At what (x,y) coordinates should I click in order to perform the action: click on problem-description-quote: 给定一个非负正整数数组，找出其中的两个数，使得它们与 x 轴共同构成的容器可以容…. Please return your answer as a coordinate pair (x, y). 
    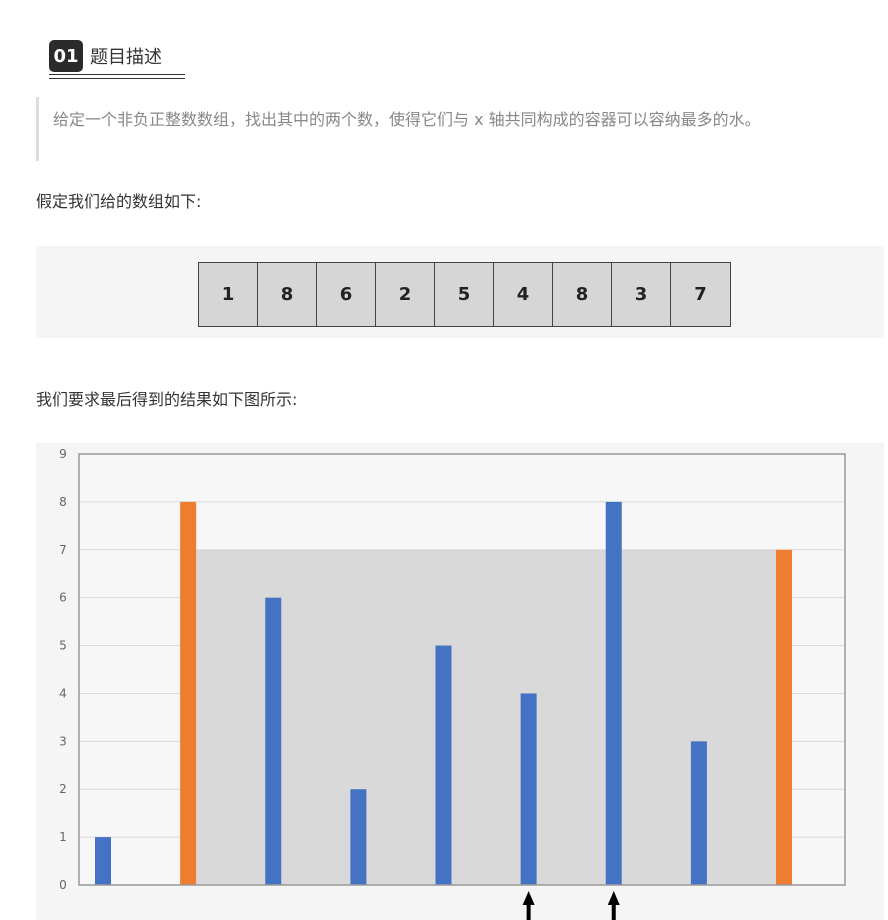
    Looking at the image, I should click on (460, 129).